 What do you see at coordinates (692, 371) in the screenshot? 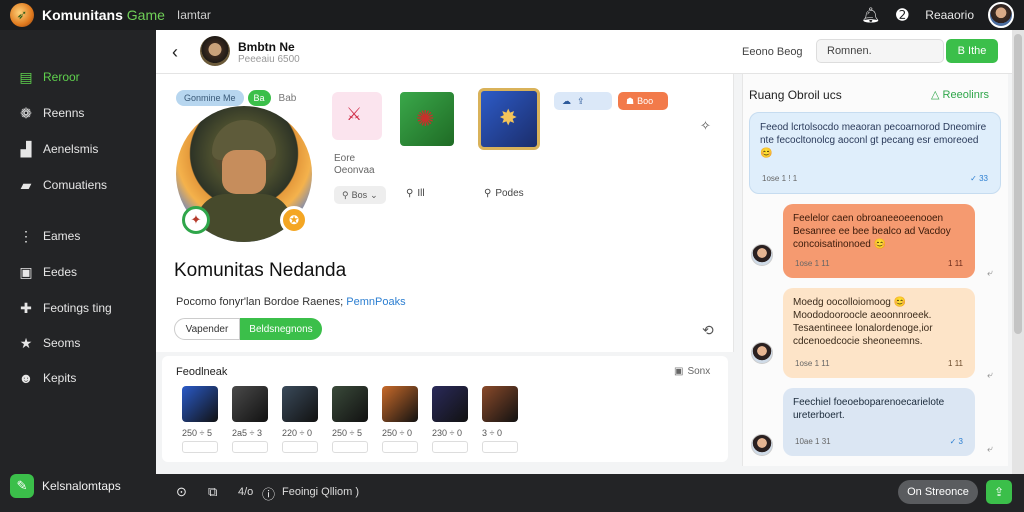
I see `favorites-status: ▣ Sonx` at bounding box center [692, 371].